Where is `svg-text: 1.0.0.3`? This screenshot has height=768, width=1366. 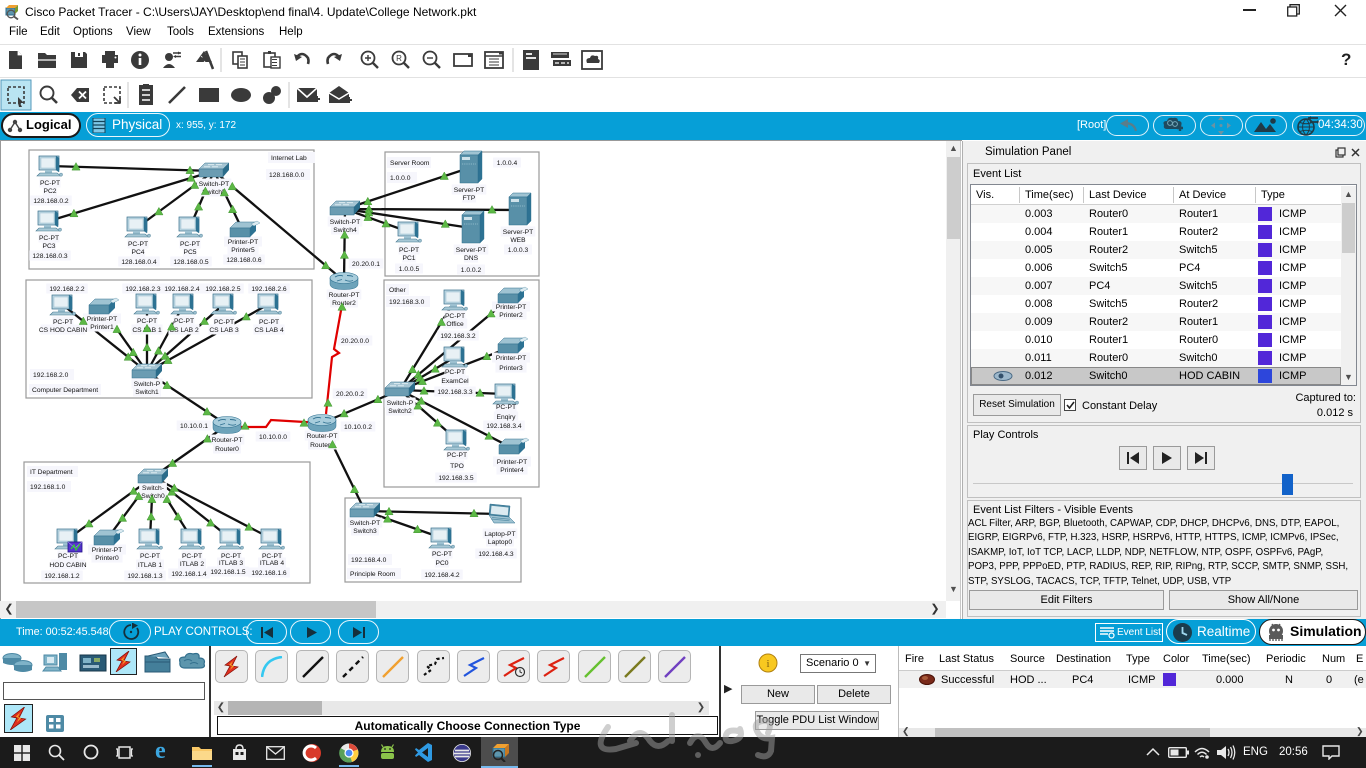
svg-text: 1.0.0.3 is located at coordinates (518, 250).